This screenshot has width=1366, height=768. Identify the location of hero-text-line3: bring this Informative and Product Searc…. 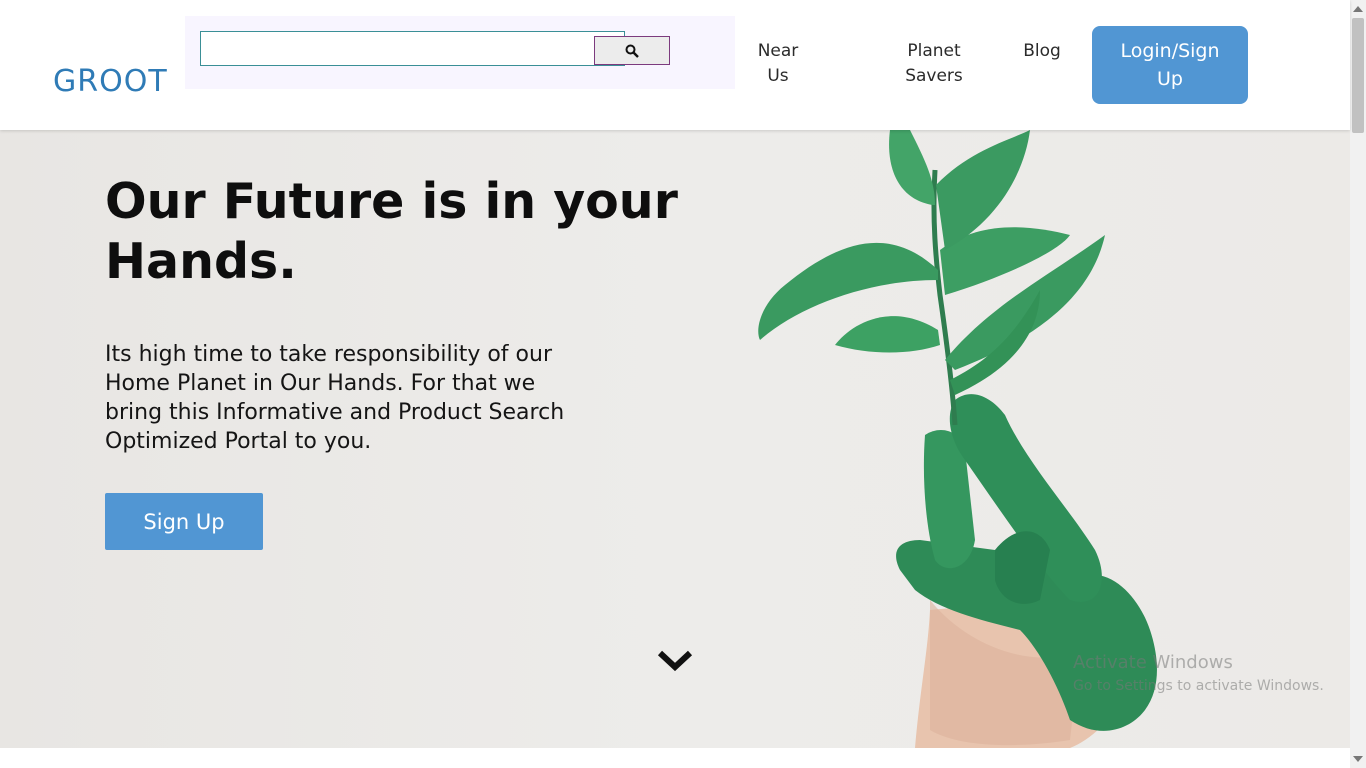
(335, 412).